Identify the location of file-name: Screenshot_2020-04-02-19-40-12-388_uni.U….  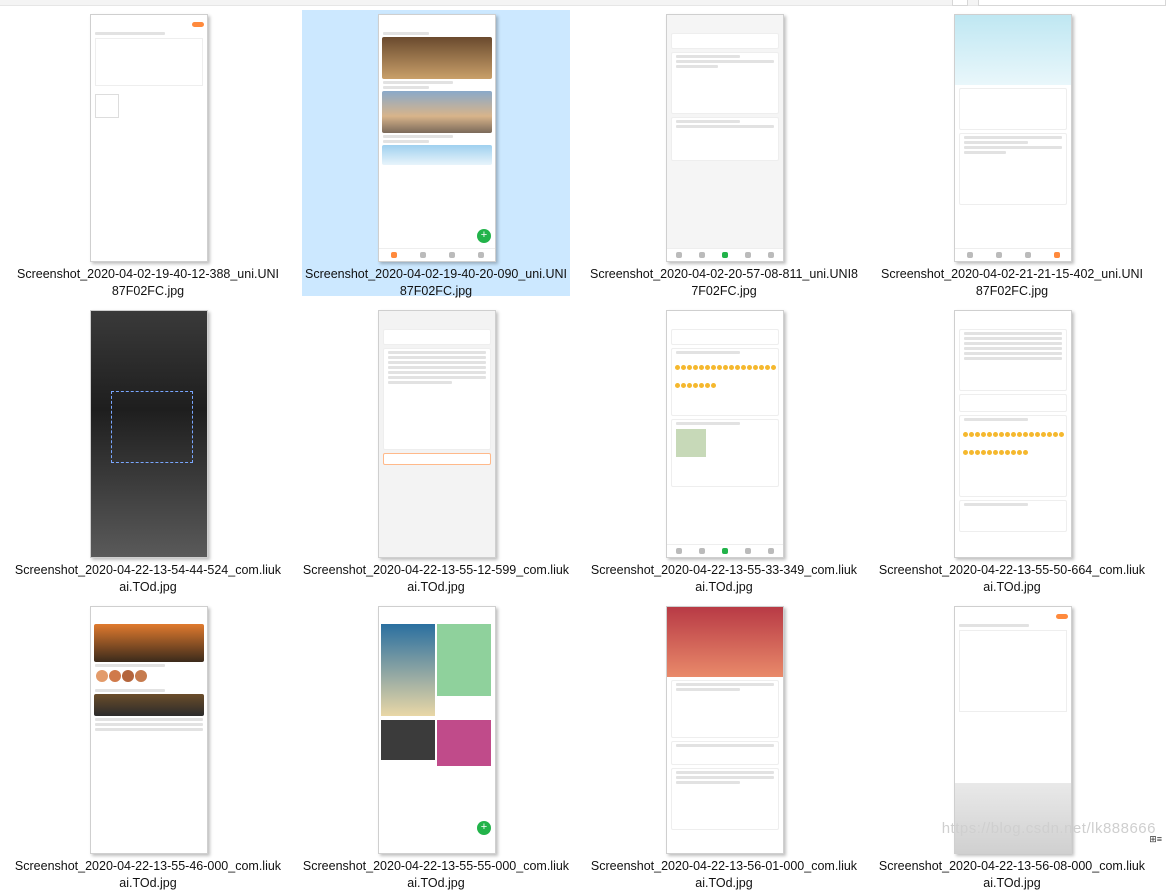
(148, 282).